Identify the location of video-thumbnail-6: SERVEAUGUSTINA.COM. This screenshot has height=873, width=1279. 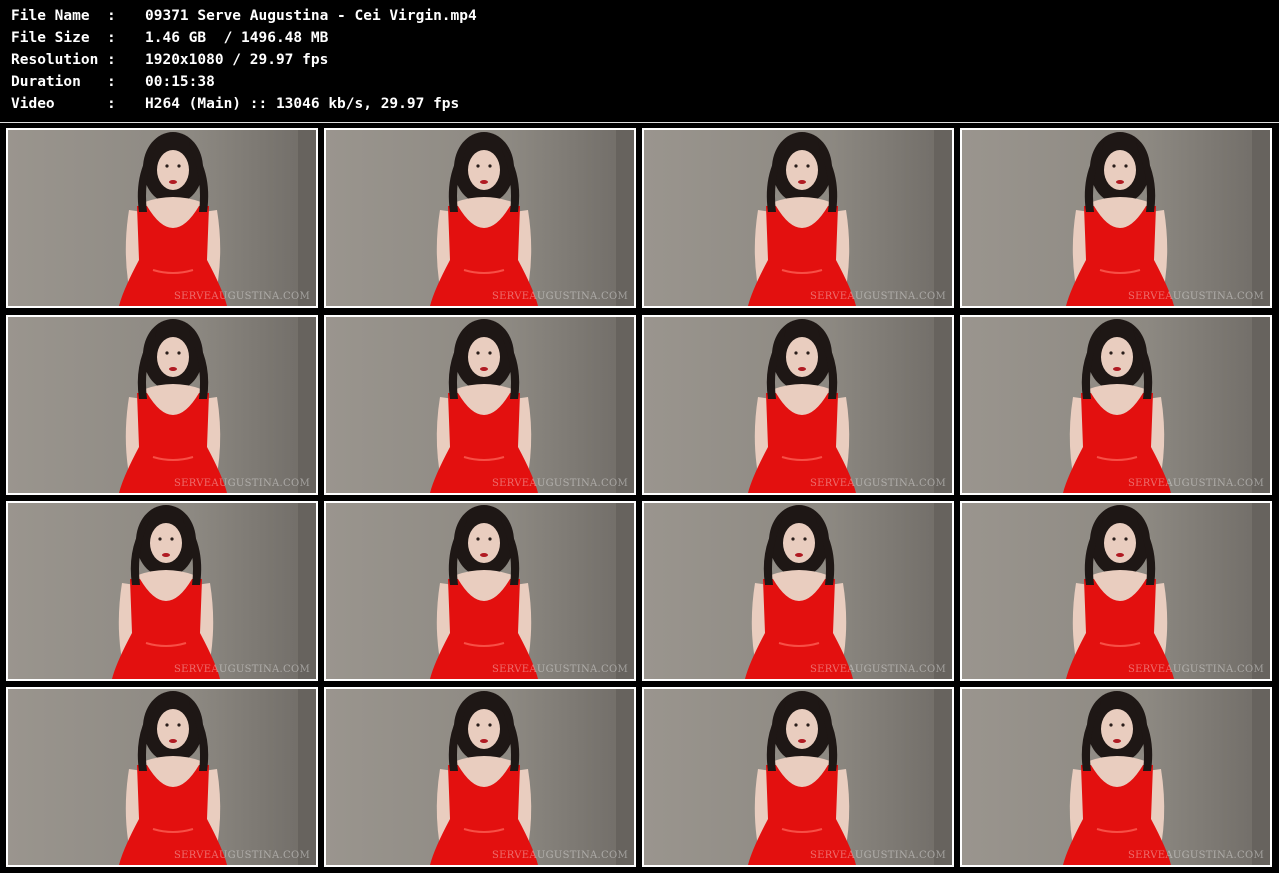
(480, 405).